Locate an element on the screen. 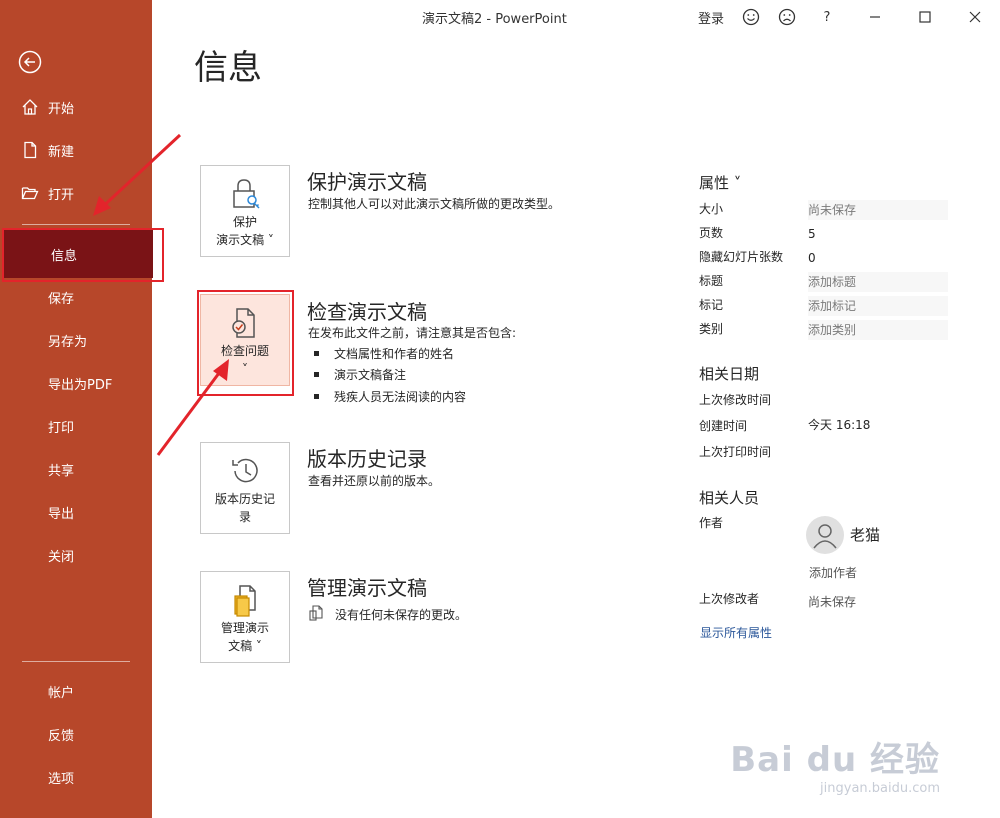 This screenshot has height=818, width=1000. nav-export-label: 导出 is located at coordinates (61, 514).